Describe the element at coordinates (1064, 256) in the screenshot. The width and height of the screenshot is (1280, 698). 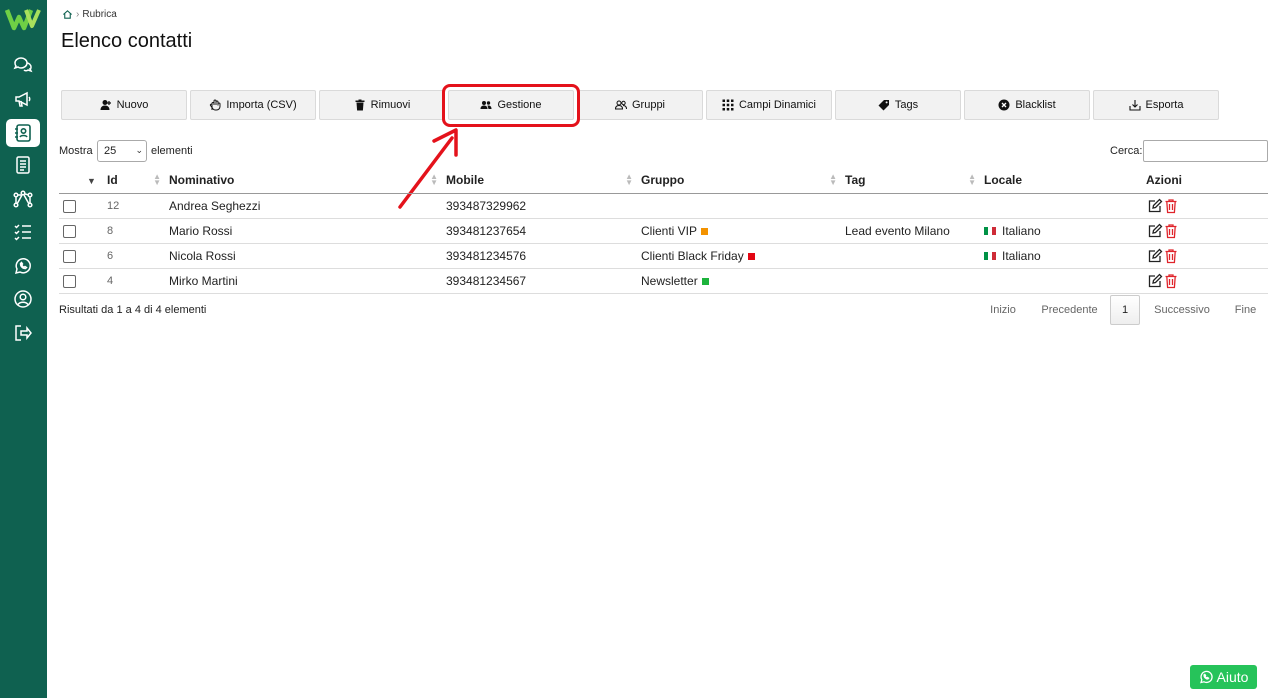
I see `cell-locale: Italiano` at that location.